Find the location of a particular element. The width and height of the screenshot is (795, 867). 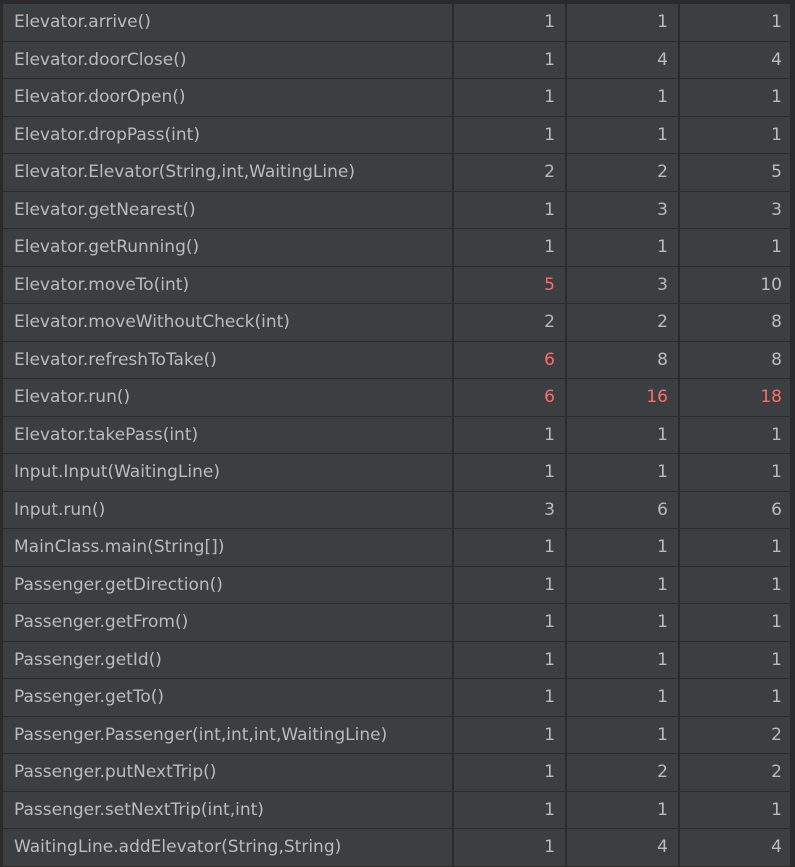

method-name-cell: Elevator.run() is located at coordinates (227, 397).